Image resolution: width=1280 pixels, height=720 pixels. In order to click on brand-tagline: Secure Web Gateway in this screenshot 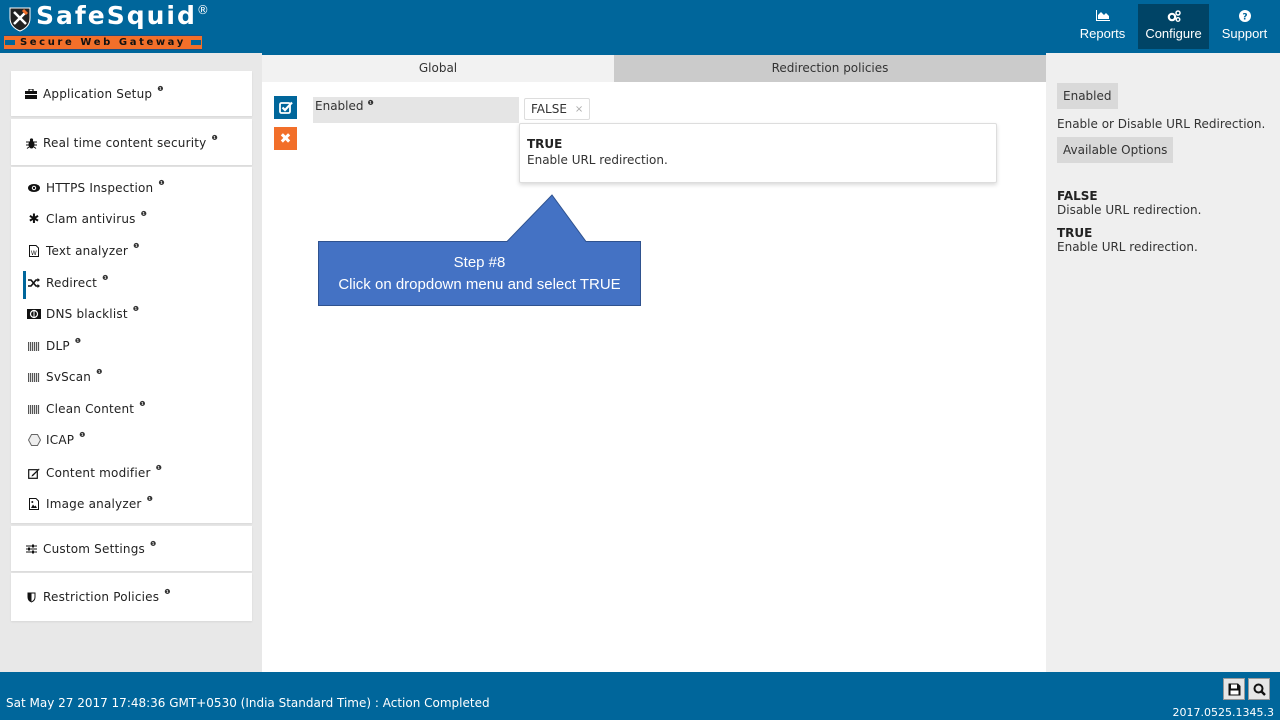, I will do `click(103, 42)`.